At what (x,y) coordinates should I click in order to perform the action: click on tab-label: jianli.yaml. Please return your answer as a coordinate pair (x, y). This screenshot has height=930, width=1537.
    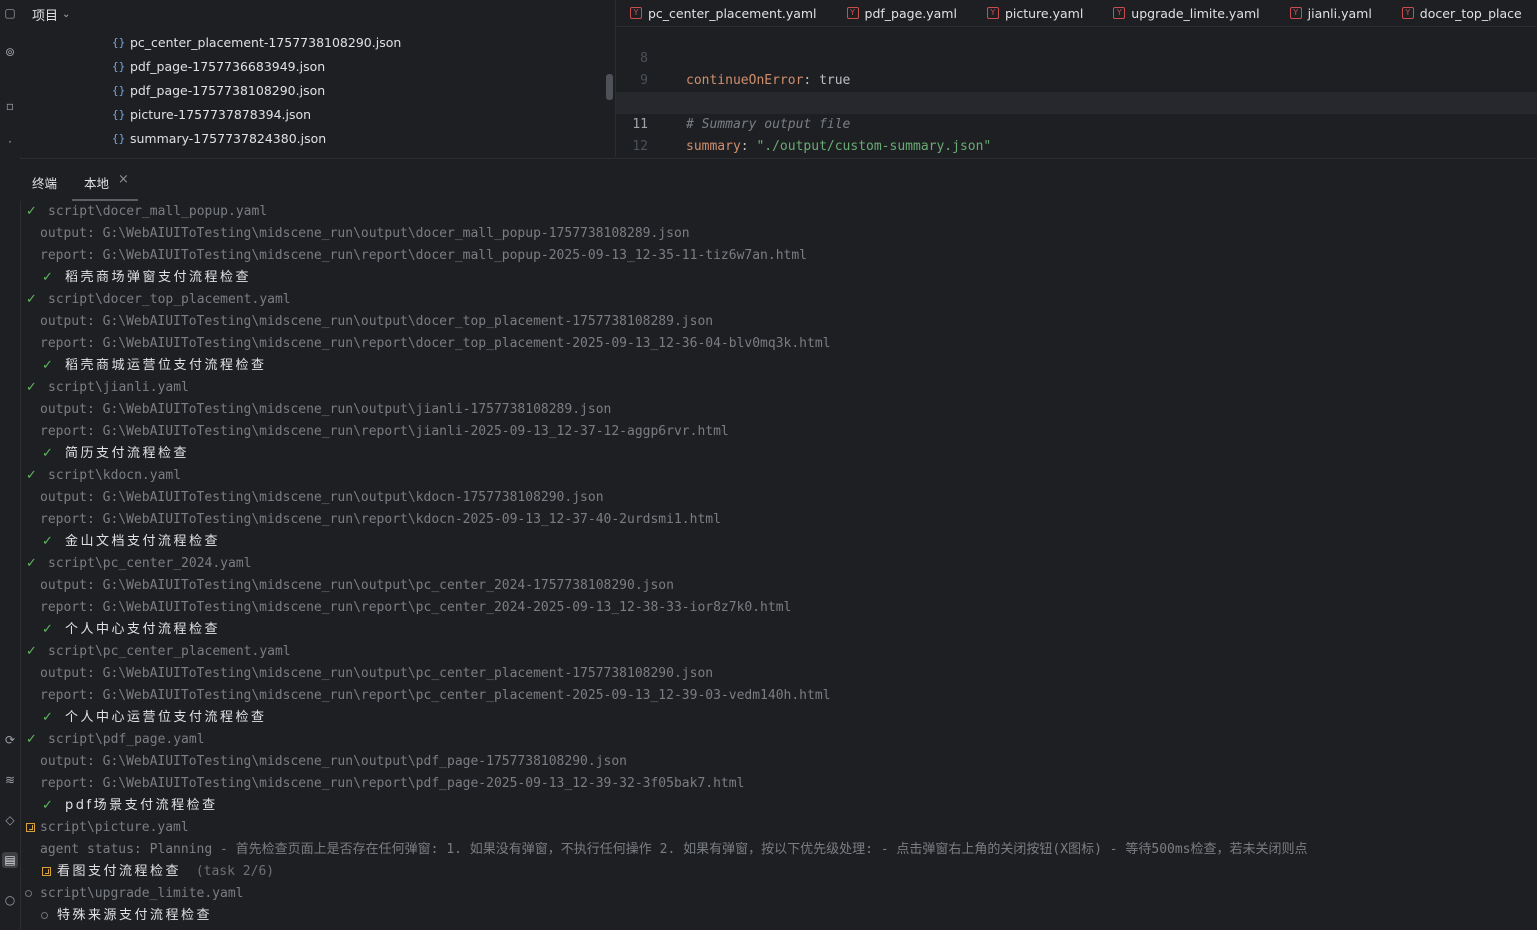
    Looking at the image, I should click on (1339, 13).